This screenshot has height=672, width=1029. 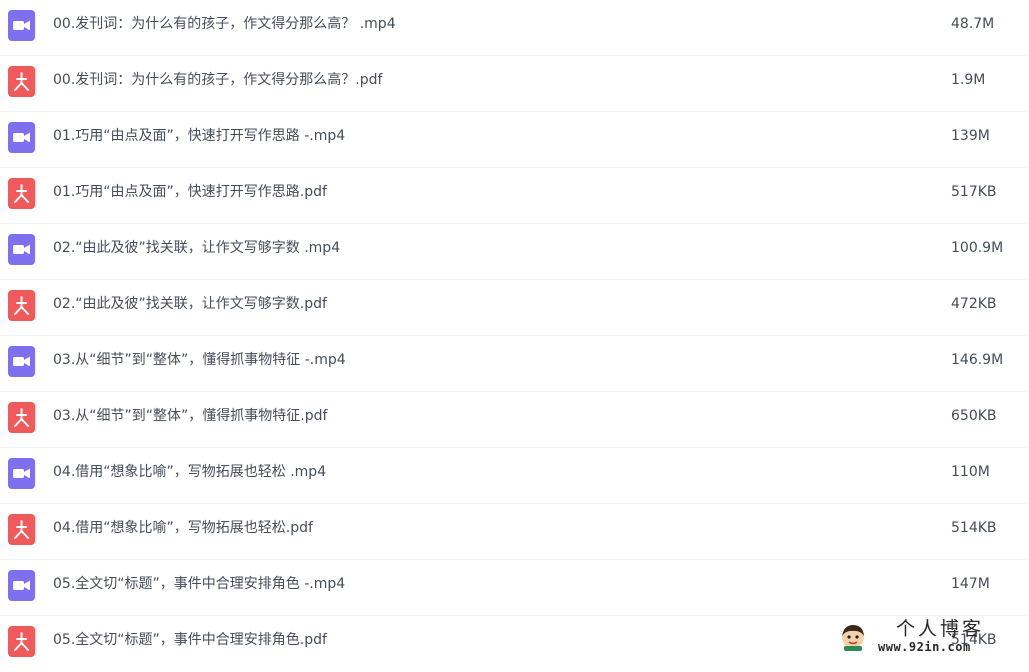 What do you see at coordinates (224, 24) in the screenshot?
I see `file-name: 00.发刊词：为什么有的孩子，作文得分那么高？ .mp4` at bounding box center [224, 24].